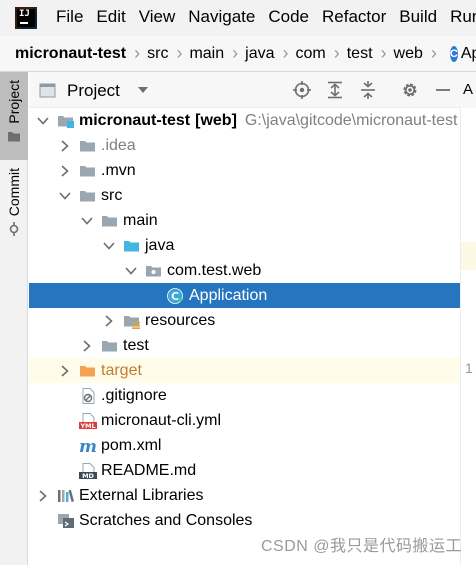  What do you see at coordinates (14, 102) in the screenshot?
I see `project-tool-label: Project` at bounding box center [14, 102].